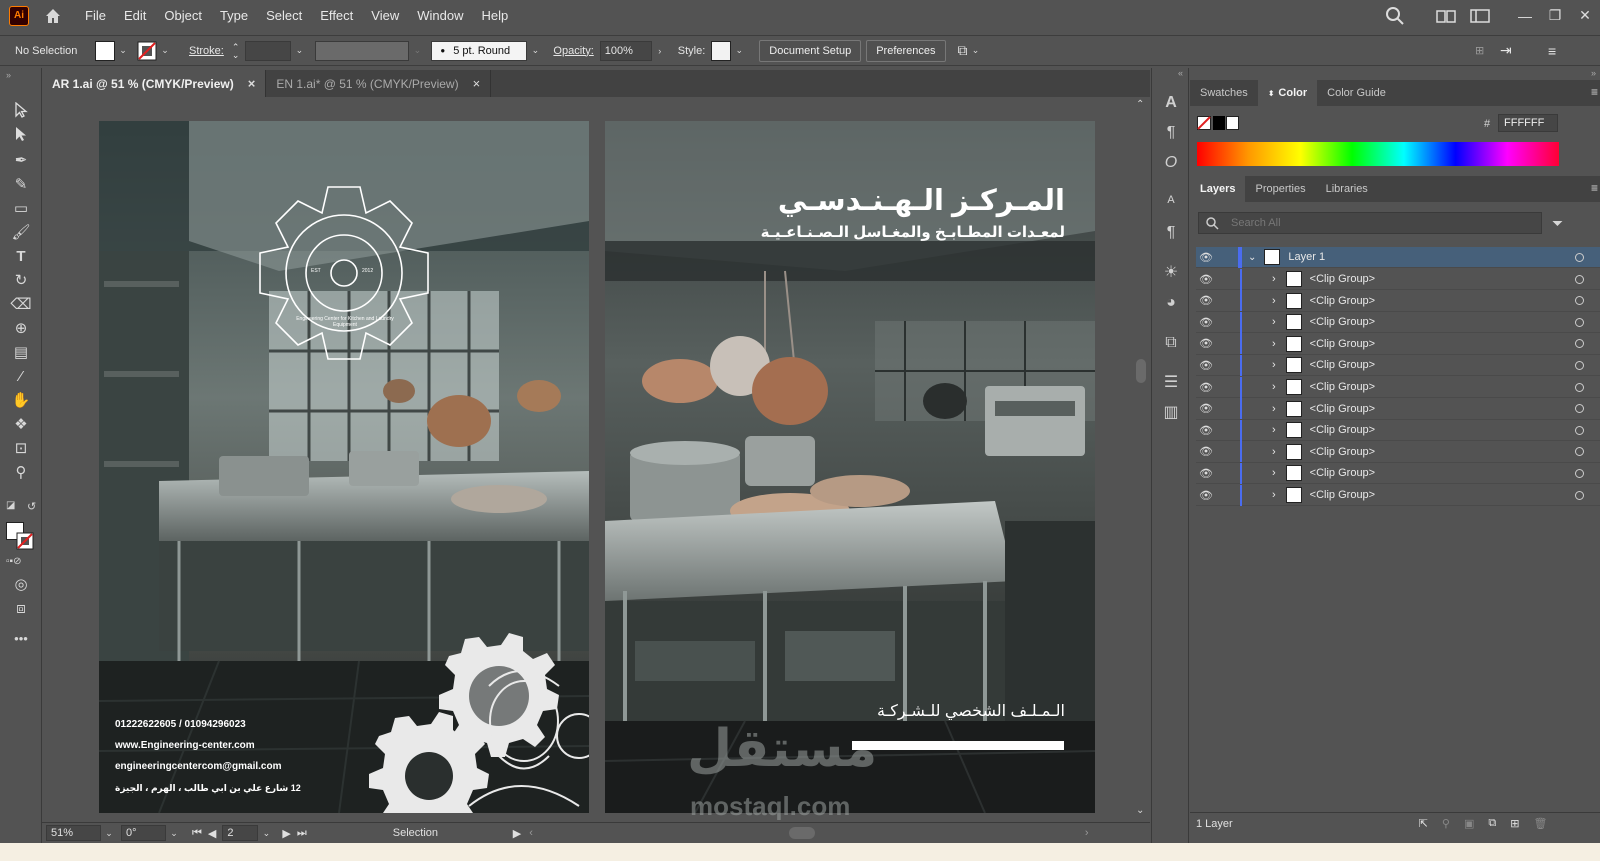  I want to click on export-icon: ⇱, so click(1423, 823).